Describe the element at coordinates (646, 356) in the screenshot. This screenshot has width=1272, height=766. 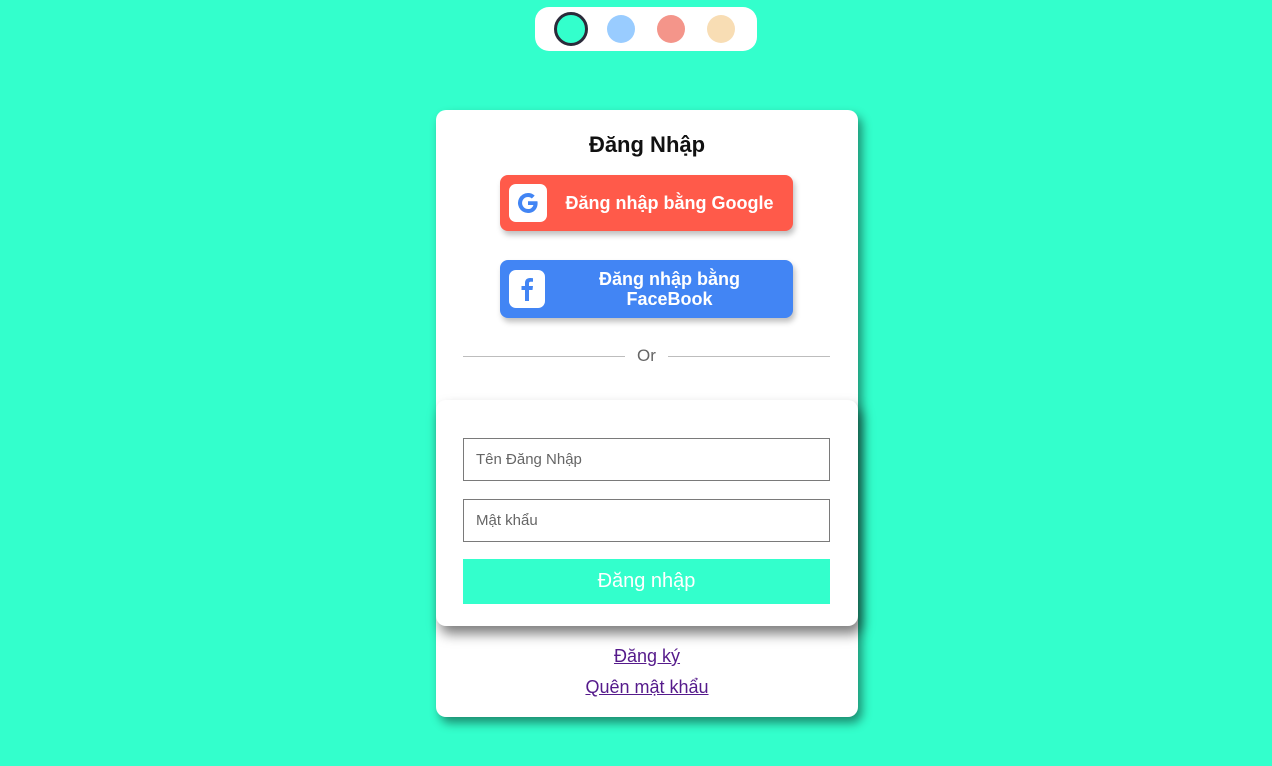
I see `or-divider: Or` at that location.